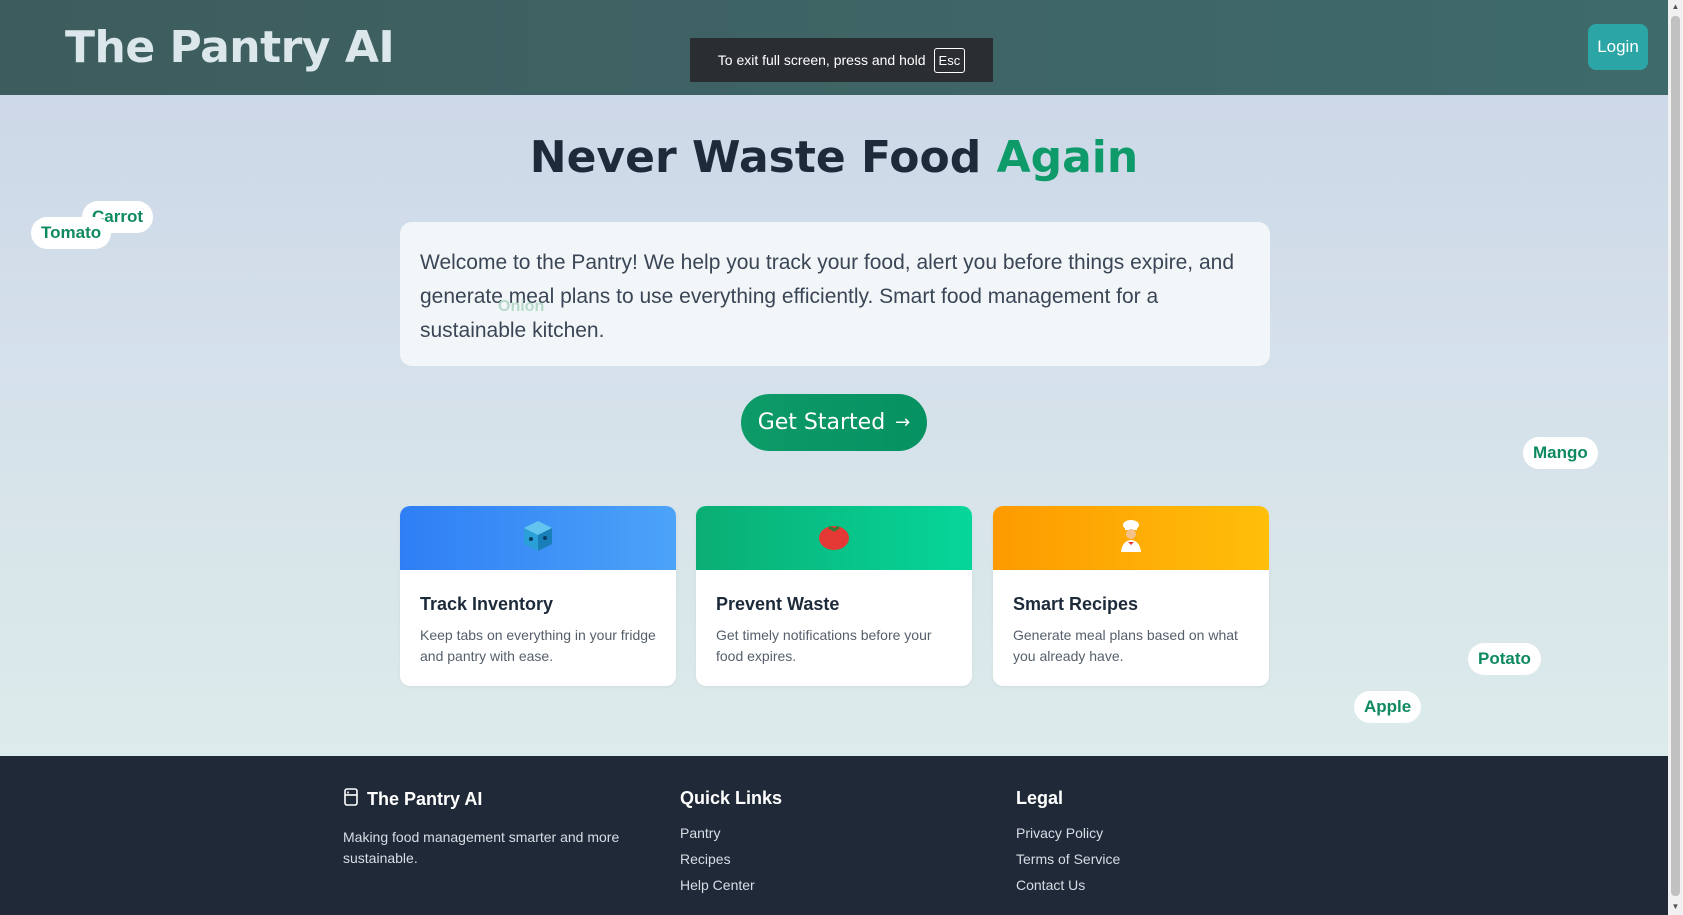 The image size is (1683, 915). What do you see at coordinates (1560, 453) in the screenshot?
I see `floating-tag-mango: Mango` at bounding box center [1560, 453].